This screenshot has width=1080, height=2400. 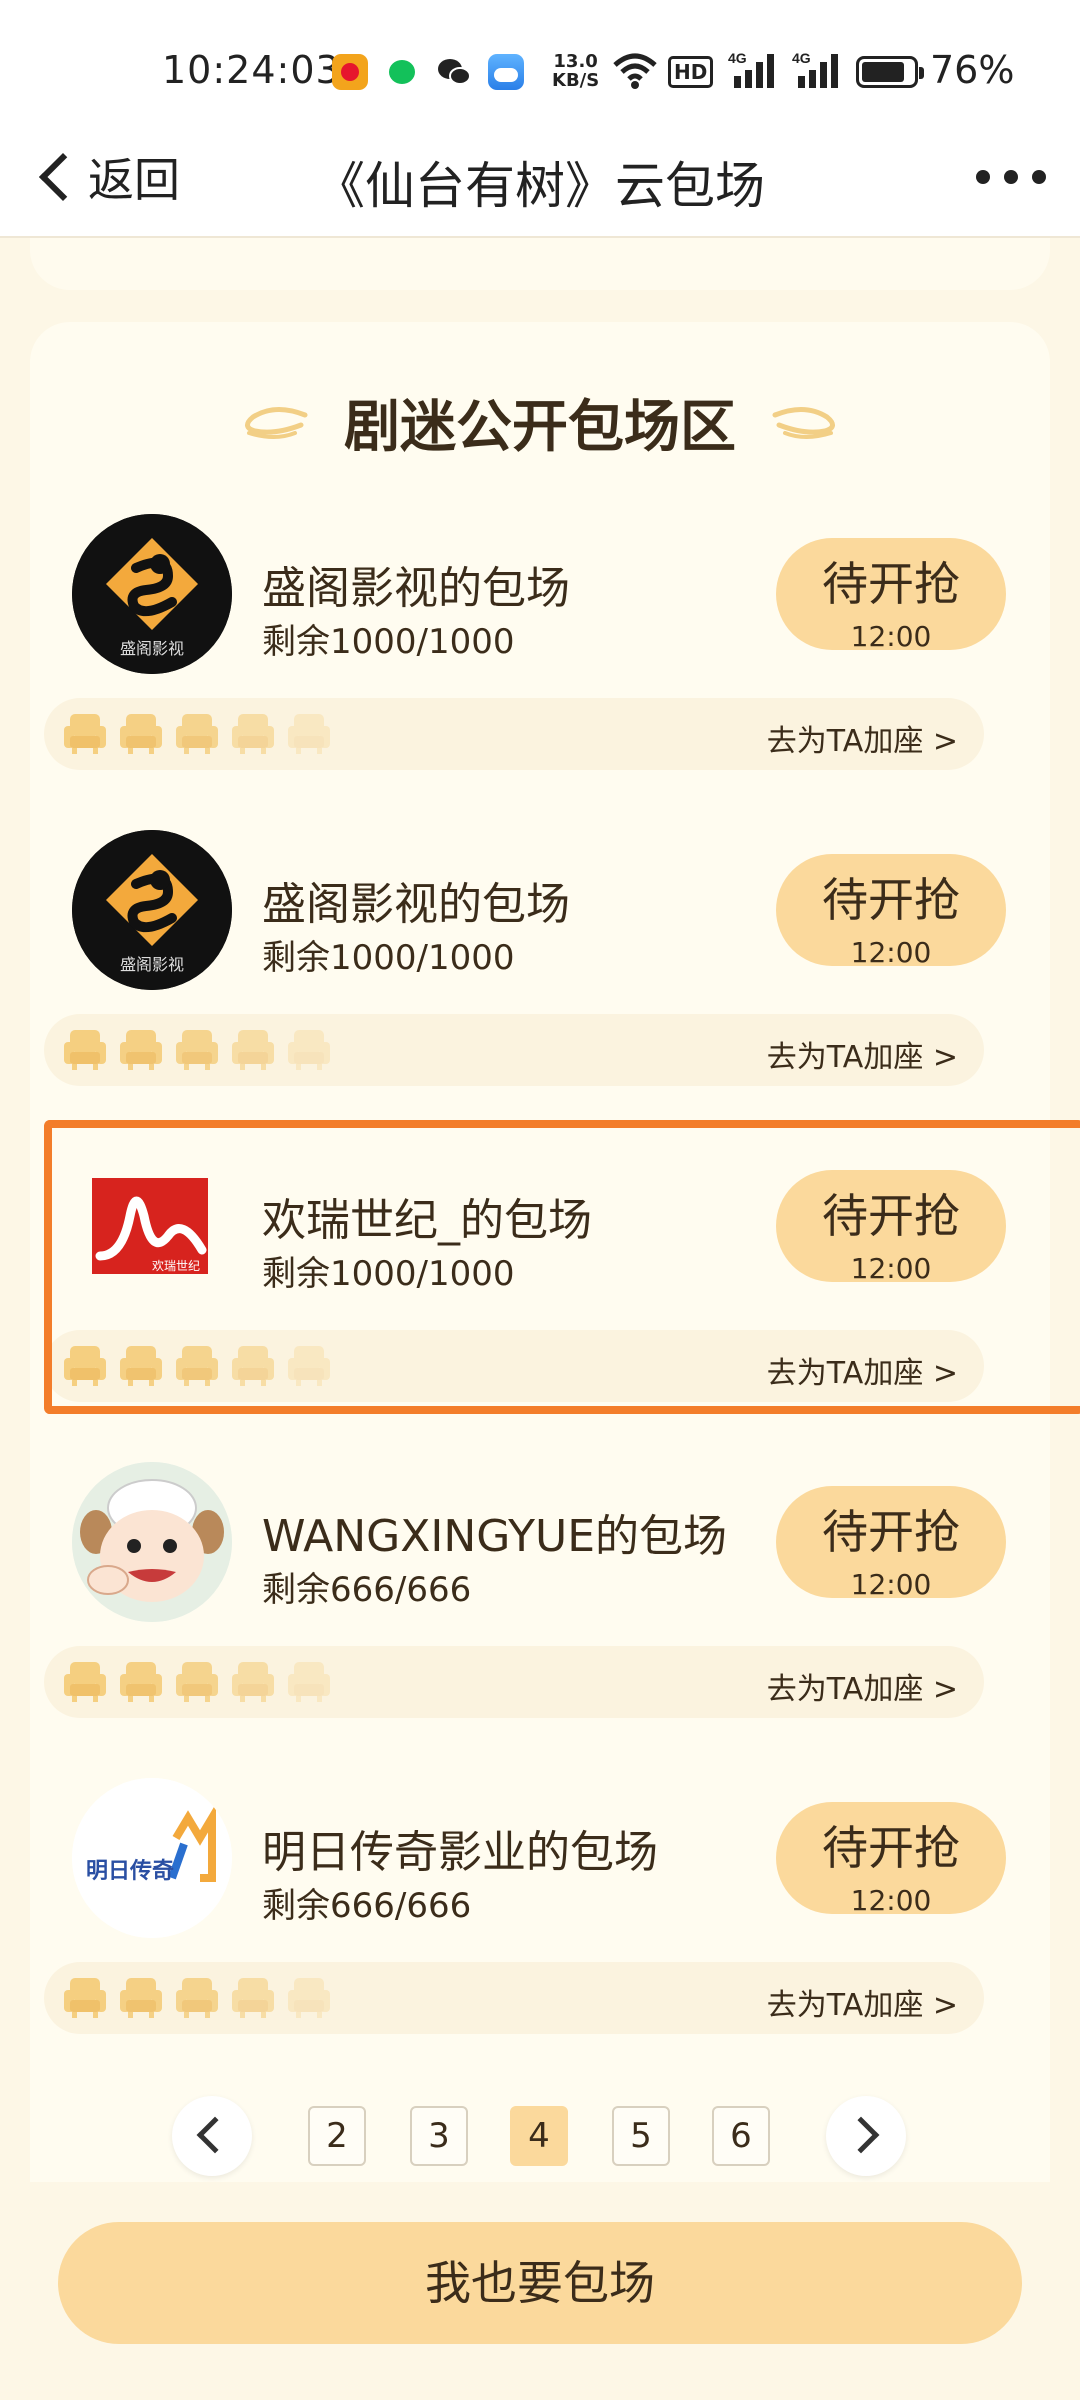 What do you see at coordinates (439, 2136) in the screenshot?
I see `page-button: 3` at bounding box center [439, 2136].